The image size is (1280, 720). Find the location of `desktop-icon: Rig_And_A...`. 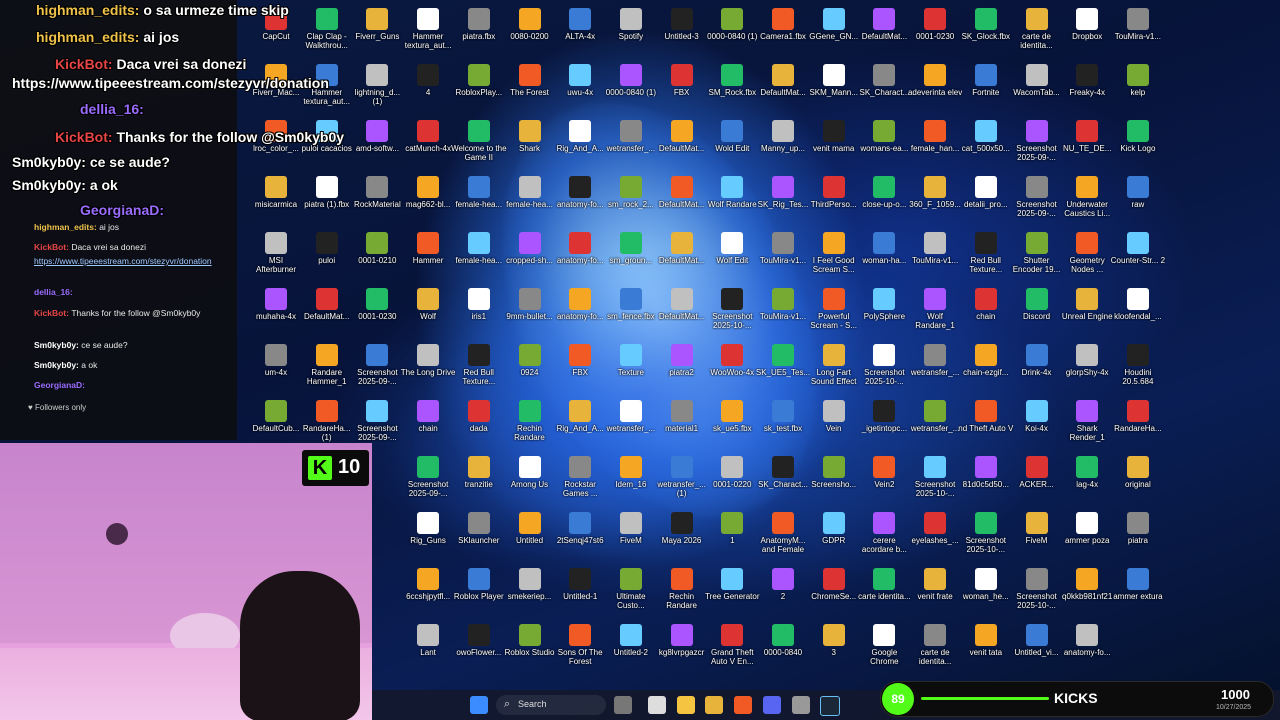

desktop-icon: Rig_And_A... is located at coordinates (580, 424).